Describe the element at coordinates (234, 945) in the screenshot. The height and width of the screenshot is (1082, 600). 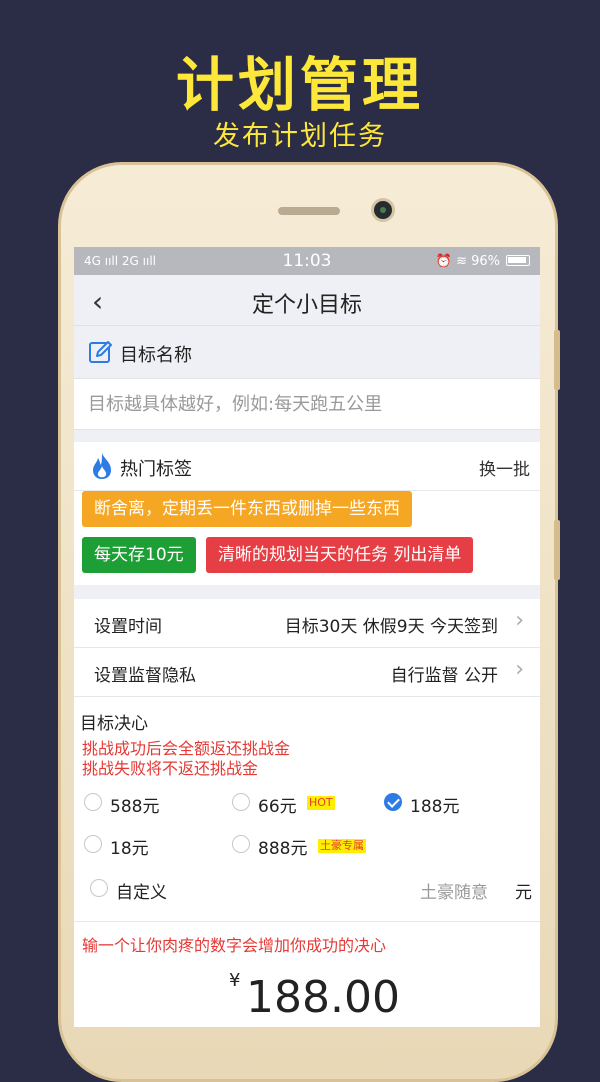
I see `amount-note: 输一个让你肉疼的数字会增加你成功的决心` at that location.